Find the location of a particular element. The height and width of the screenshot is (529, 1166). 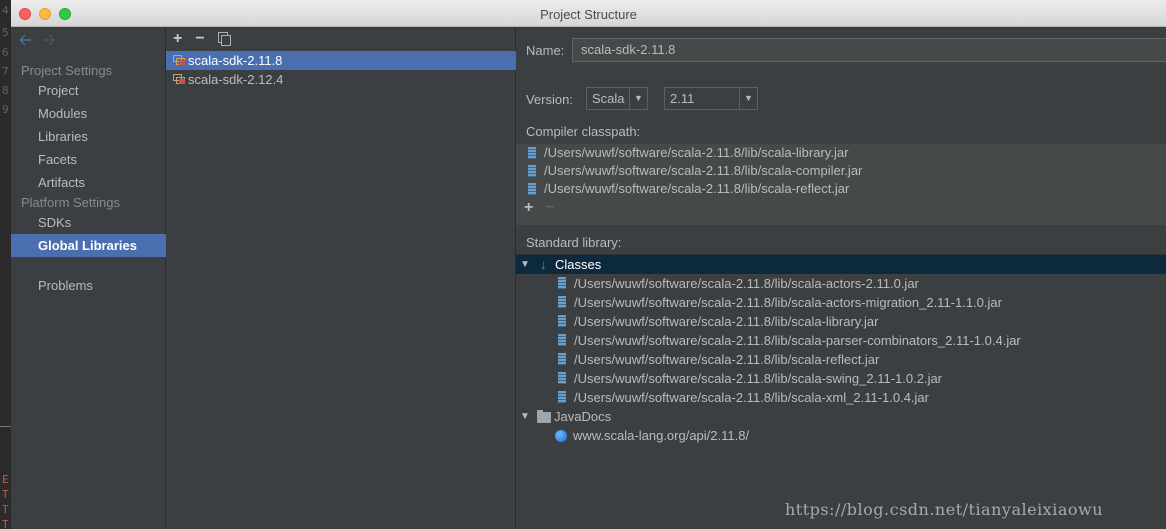

nav-item-problems: Problems is located at coordinates (88, 285).